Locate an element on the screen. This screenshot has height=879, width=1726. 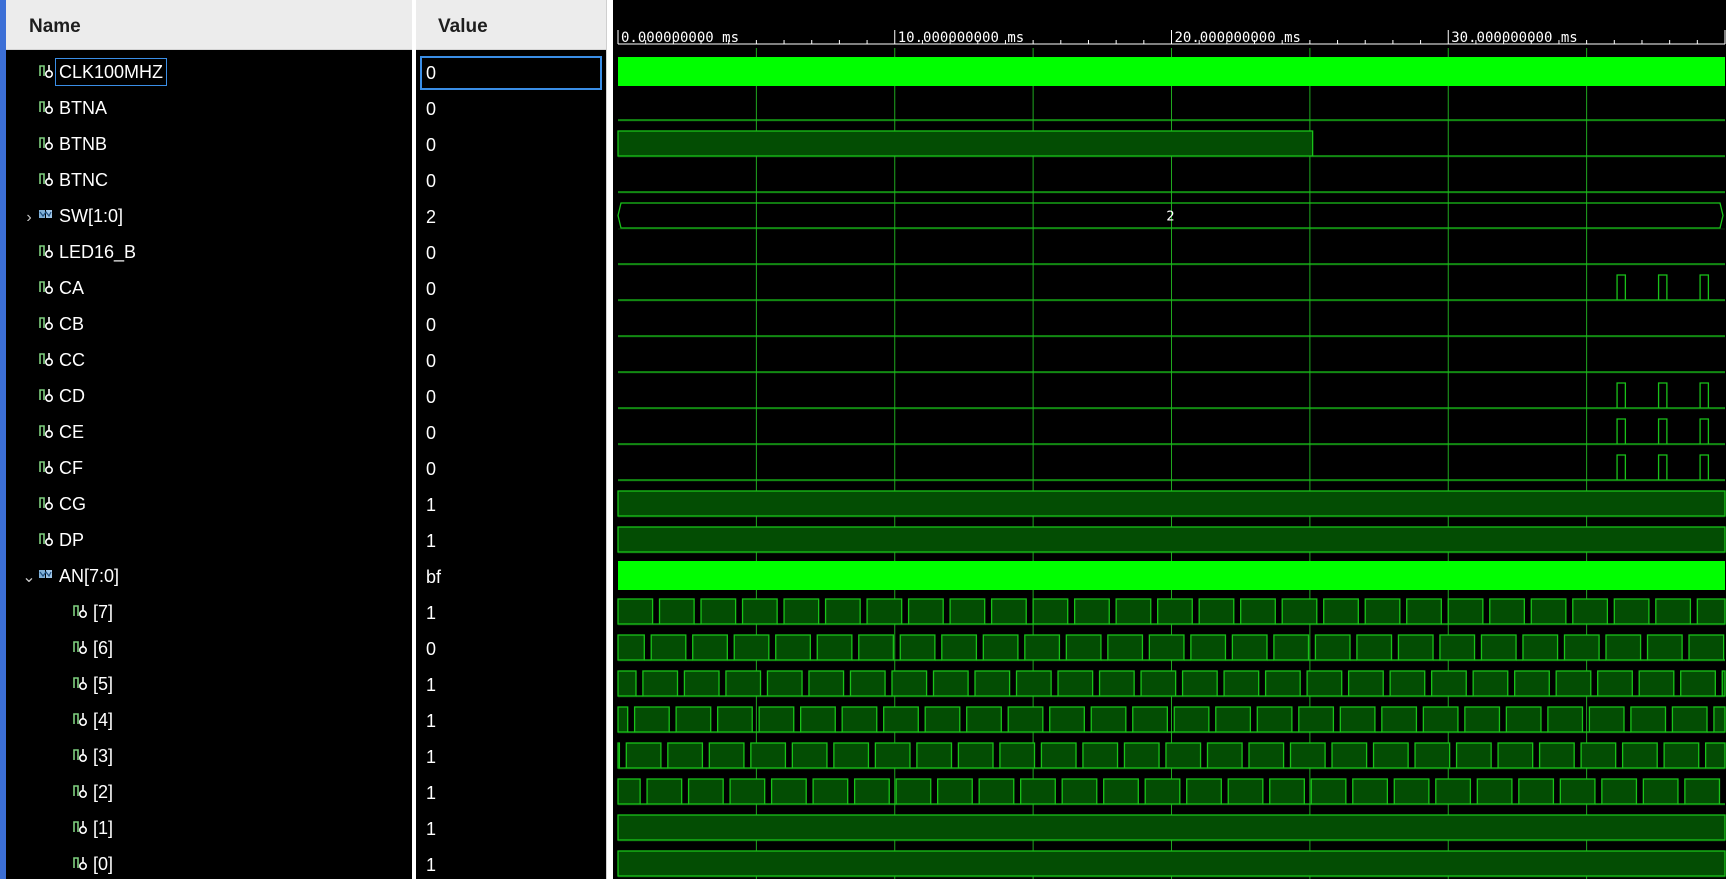
signal-name: CG is located at coordinates (54, 504).